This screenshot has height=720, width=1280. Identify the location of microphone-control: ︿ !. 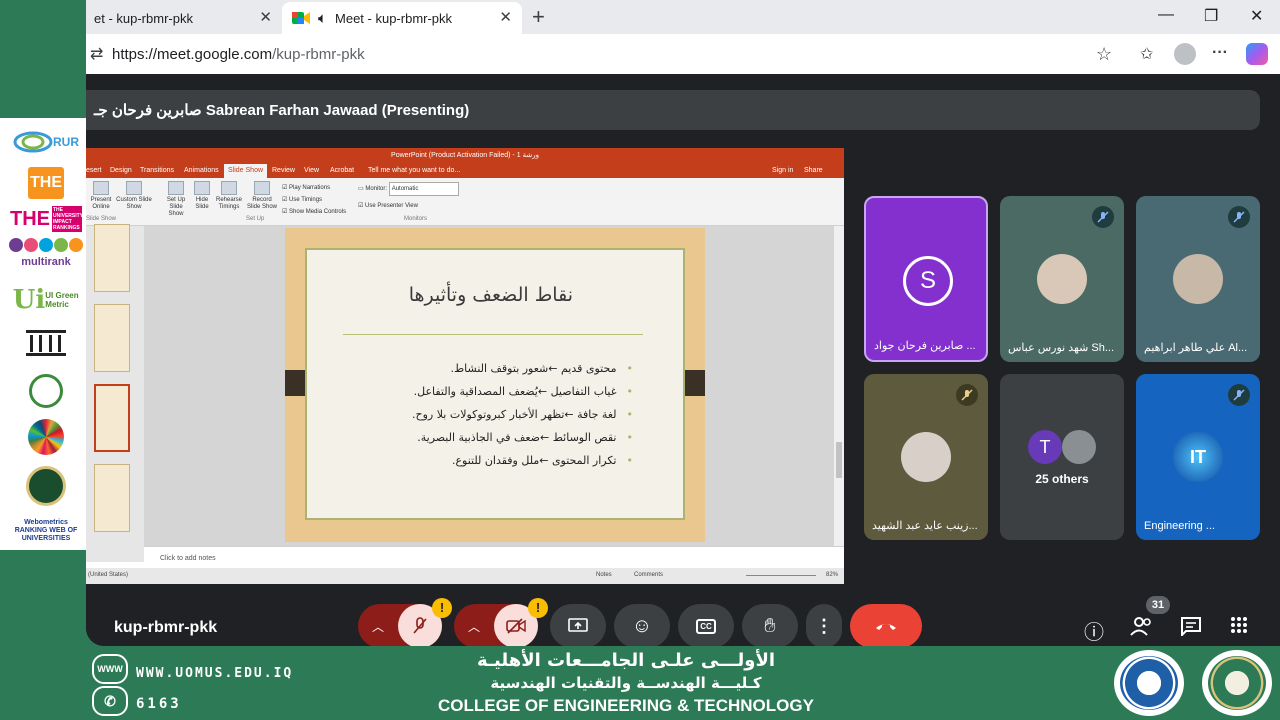
(405, 622).